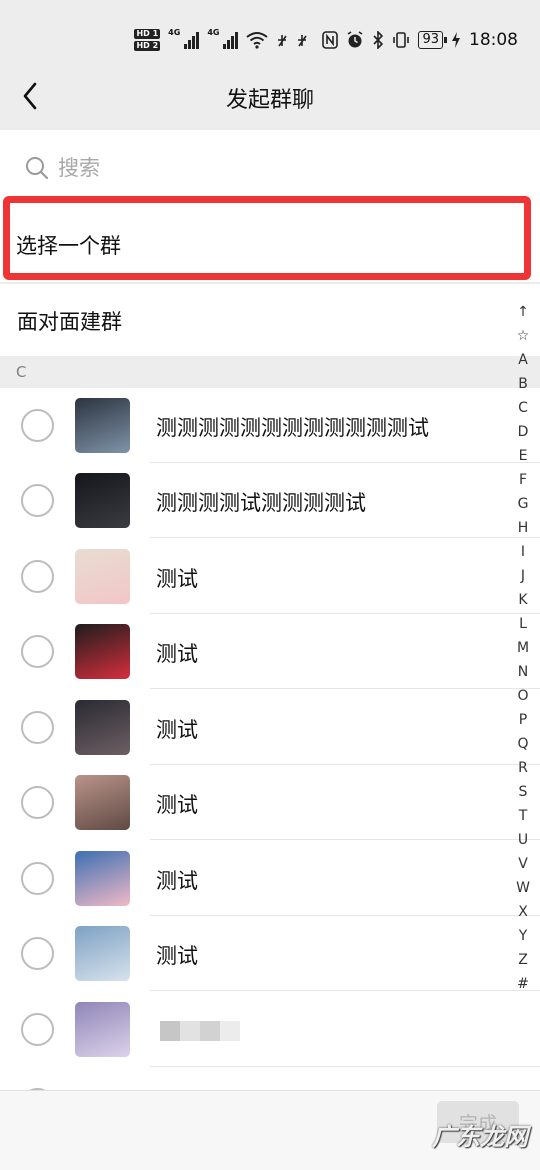 The image size is (540, 1170). Describe the element at coordinates (523, 864) in the screenshot. I see `index-letter: V` at that location.